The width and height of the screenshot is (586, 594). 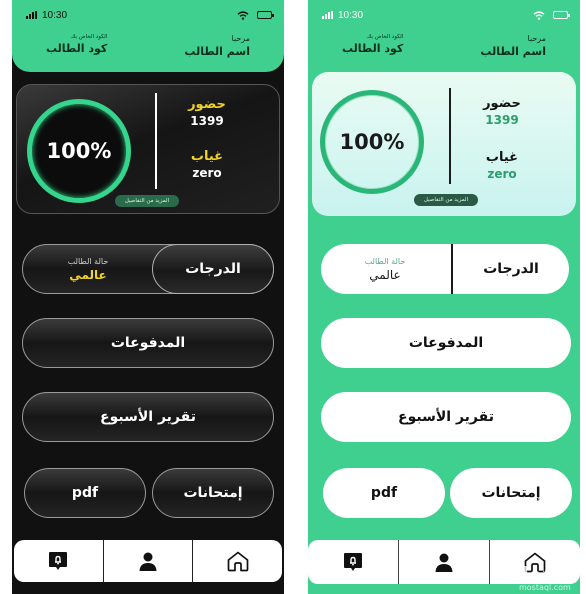 I want to click on bottom-nav, so click(x=148, y=561).